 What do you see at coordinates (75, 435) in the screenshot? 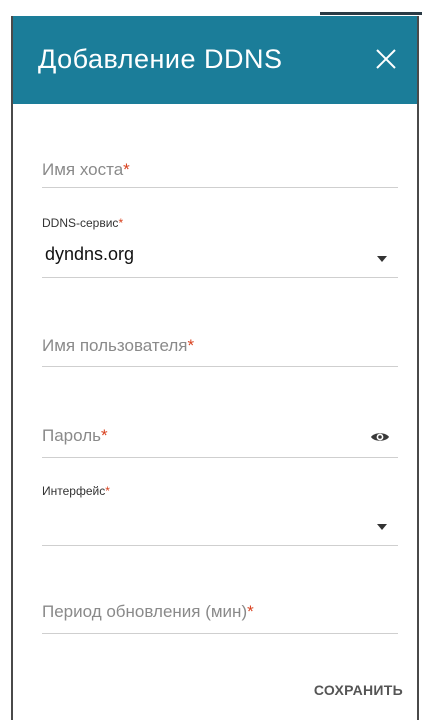
I see `password-placeholder: Пароль*` at bounding box center [75, 435].